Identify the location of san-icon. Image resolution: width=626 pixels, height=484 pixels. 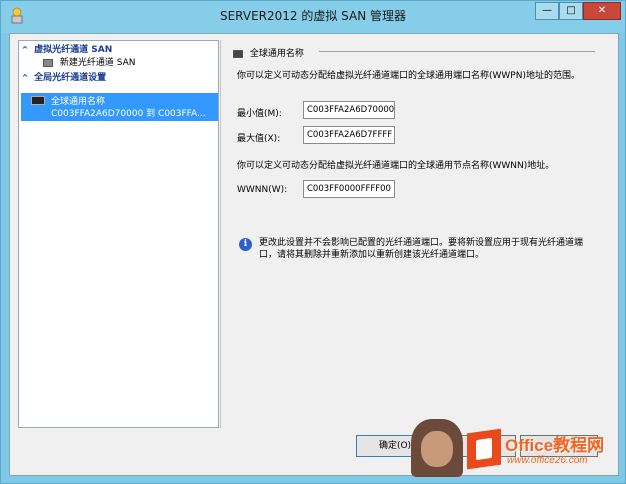
(48, 62).